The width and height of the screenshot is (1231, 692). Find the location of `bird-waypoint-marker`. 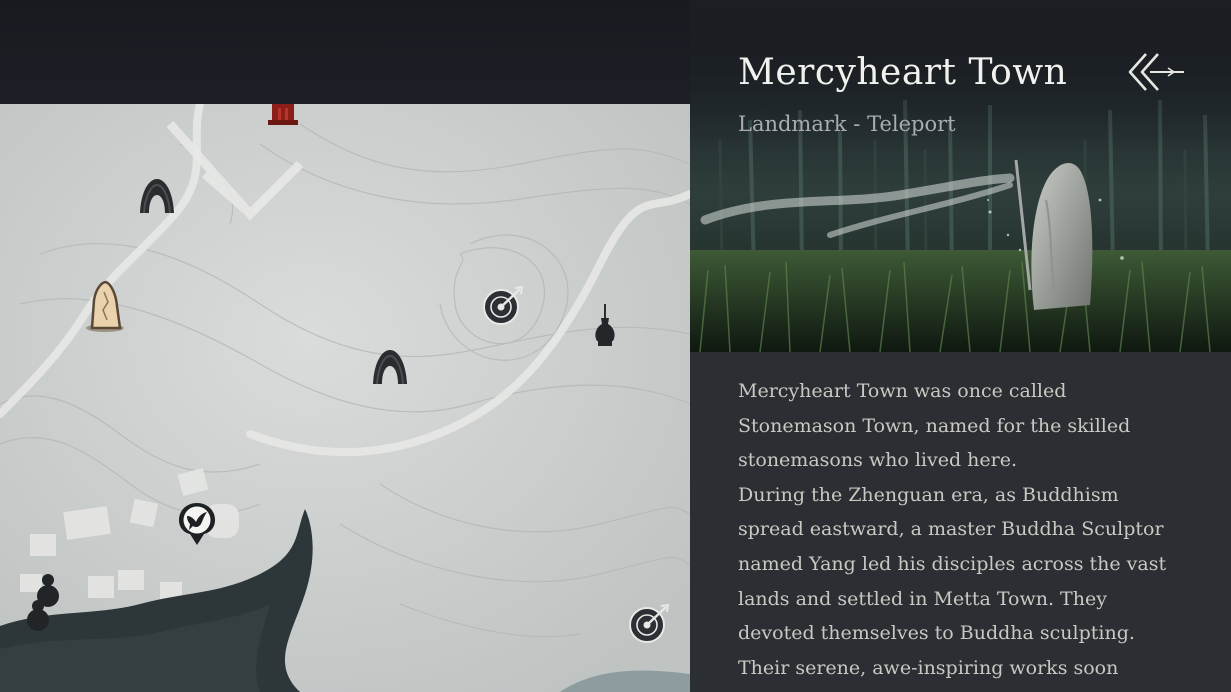

bird-waypoint-marker is located at coordinates (197, 524).